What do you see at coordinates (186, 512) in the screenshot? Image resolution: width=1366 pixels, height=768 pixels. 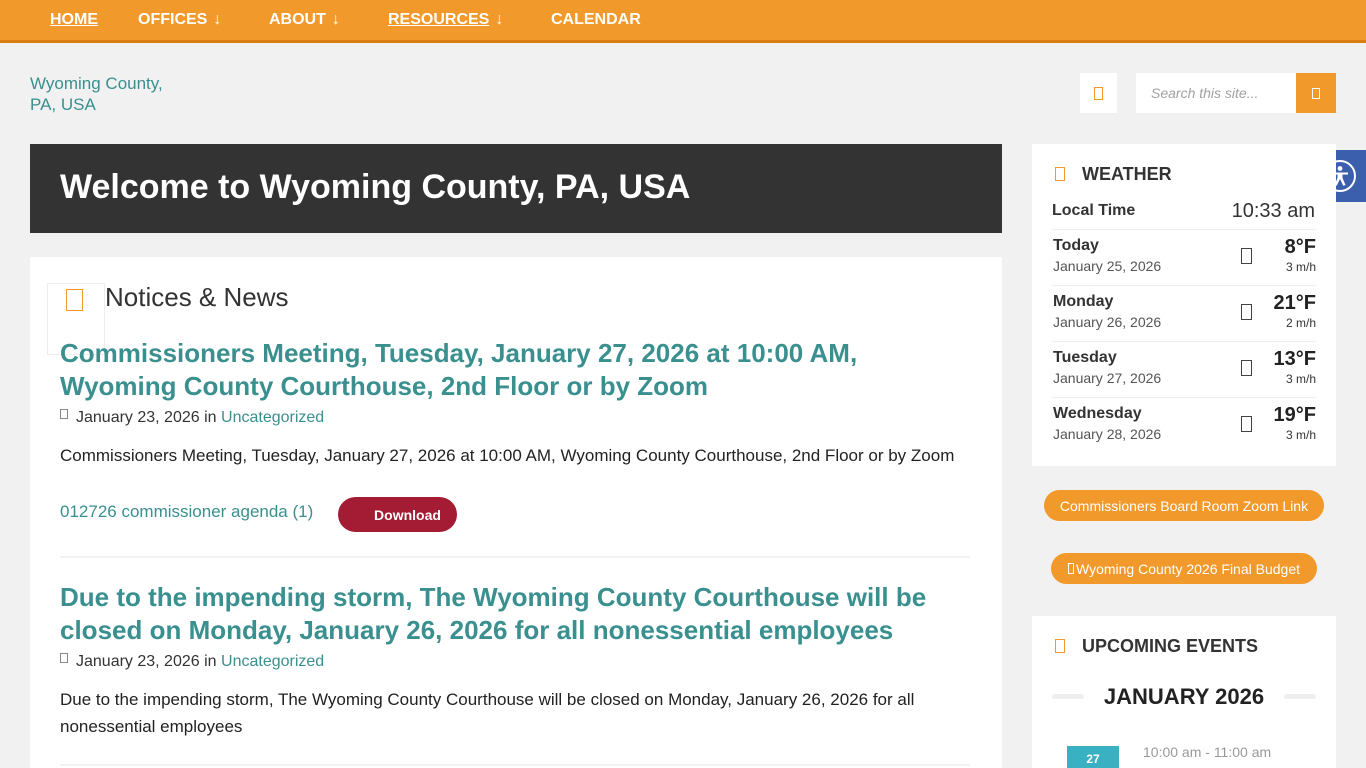 I see `file-link: 012726 commissioner agenda (1)` at bounding box center [186, 512].